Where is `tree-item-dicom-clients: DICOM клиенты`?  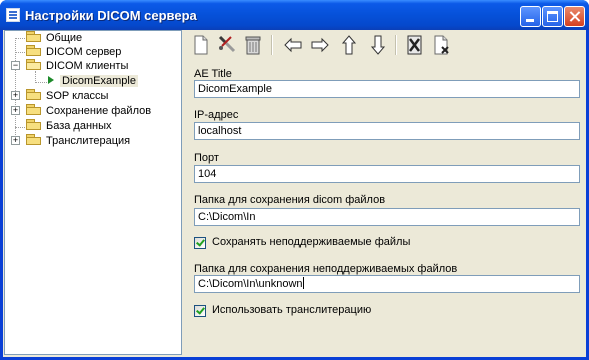 tree-item-dicom-clients: DICOM клиенты is located at coordinates (77, 66).